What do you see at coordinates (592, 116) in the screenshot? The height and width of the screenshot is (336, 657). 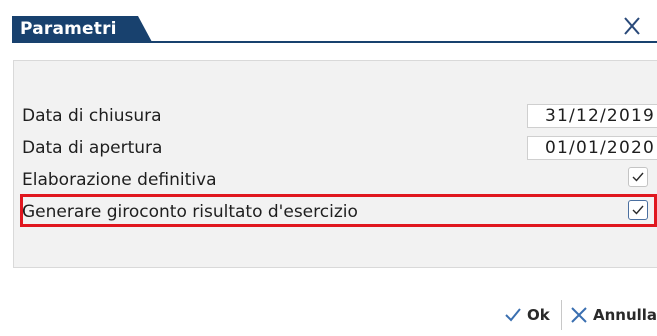 I see `closing-date-field: 31/12/2019` at bounding box center [592, 116].